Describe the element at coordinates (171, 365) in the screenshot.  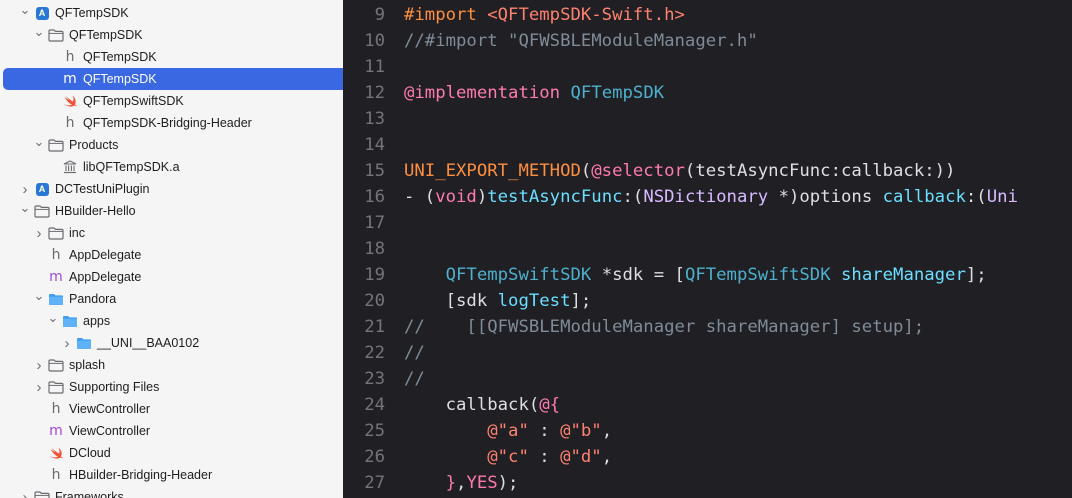
I see `navigator-item: › splash` at that location.